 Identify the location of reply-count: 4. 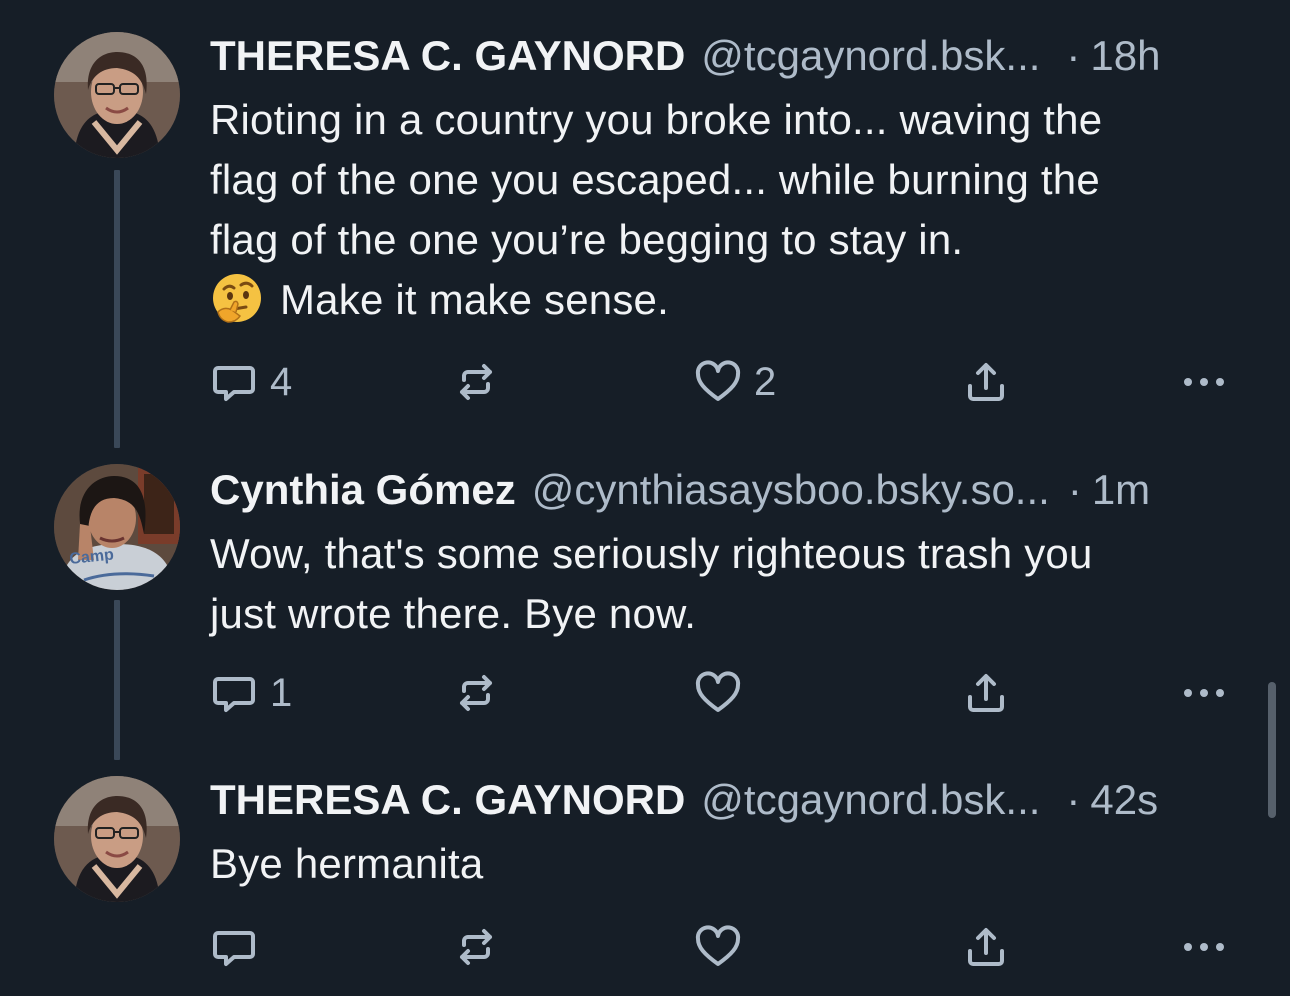
(281, 381).